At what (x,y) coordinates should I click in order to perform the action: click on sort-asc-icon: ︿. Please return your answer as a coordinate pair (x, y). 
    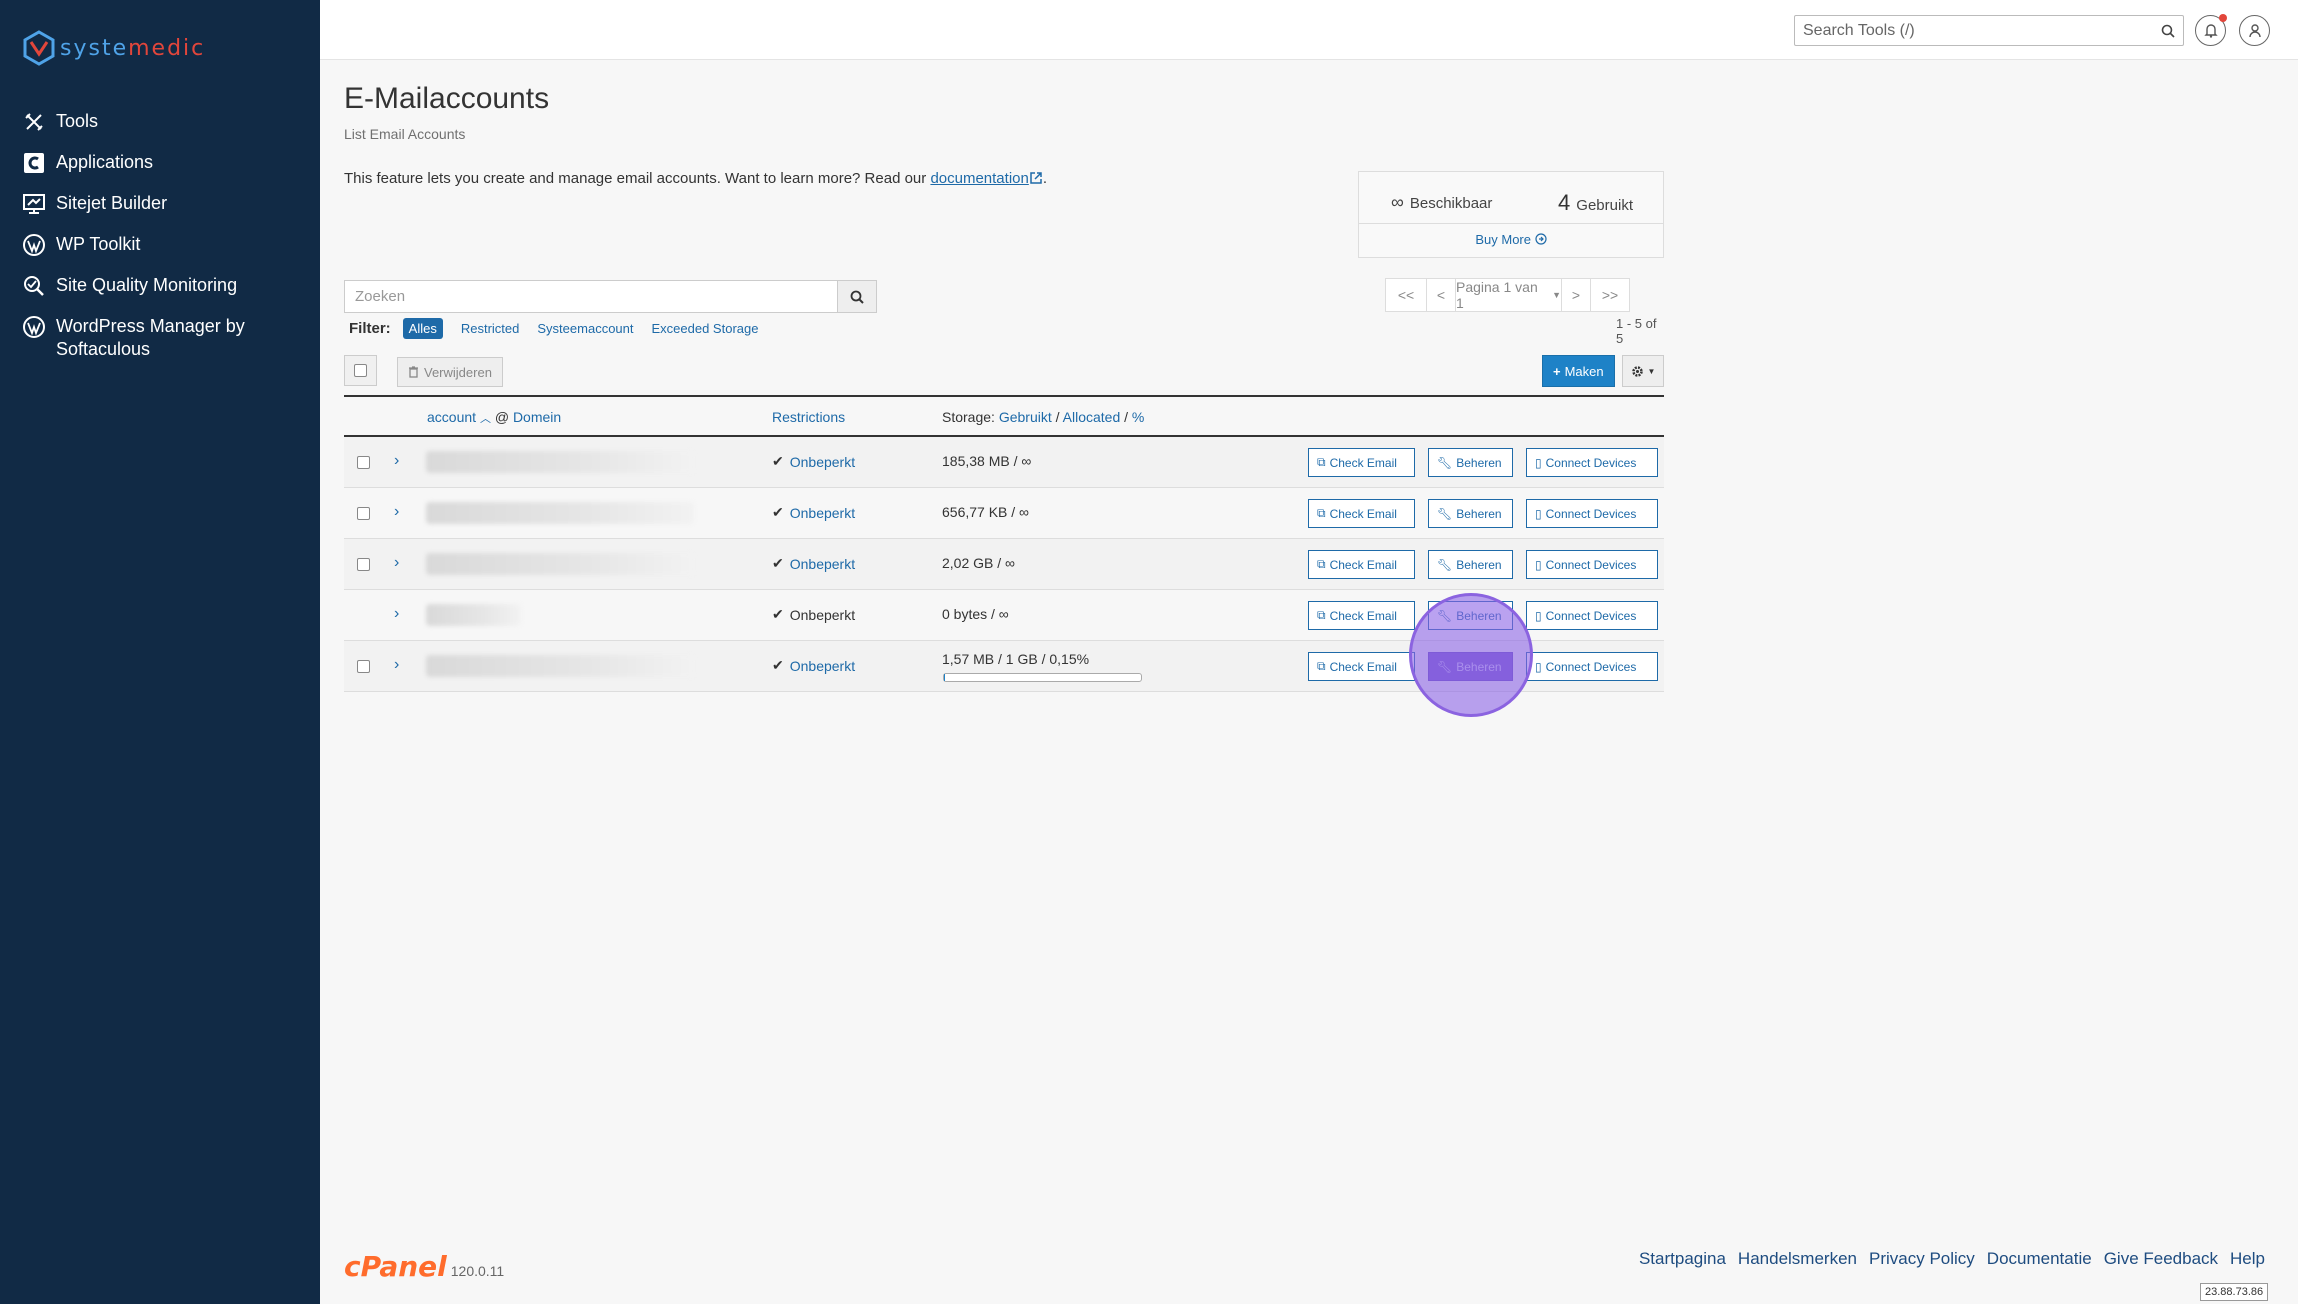
    Looking at the image, I should click on (485, 419).